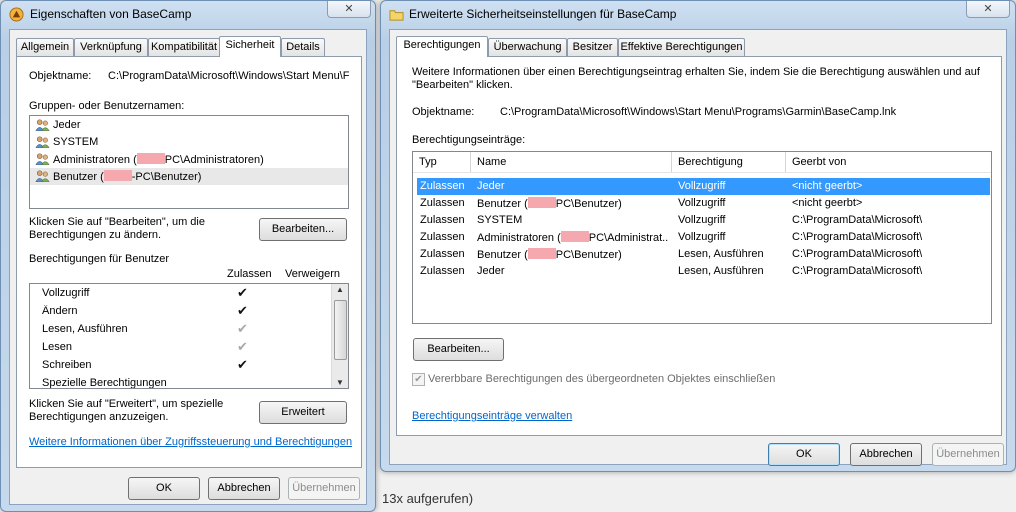 This screenshot has height=512, width=1016. Describe the element at coordinates (442, 162) in the screenshot. I see `column-header-typ: Typ` at that location.